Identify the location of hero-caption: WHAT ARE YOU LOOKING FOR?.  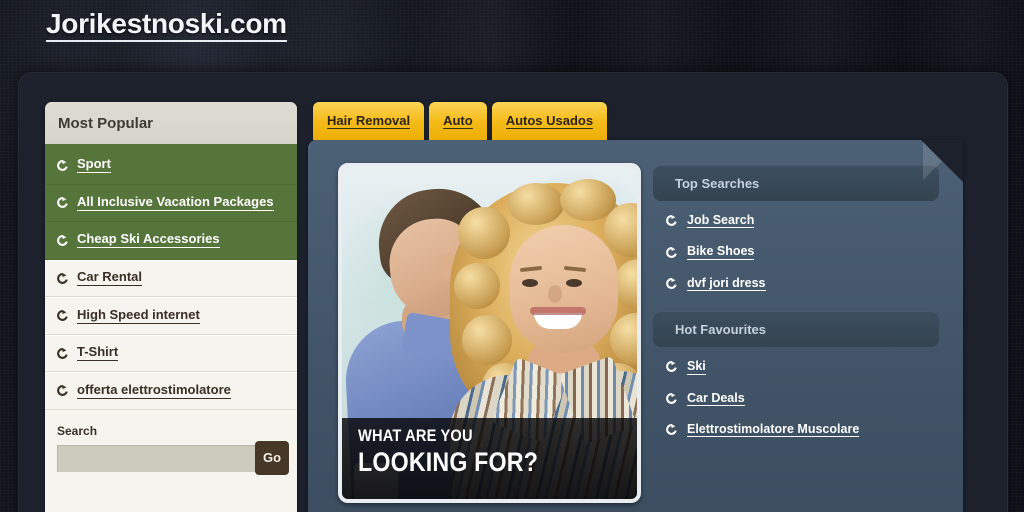
(489, 458).